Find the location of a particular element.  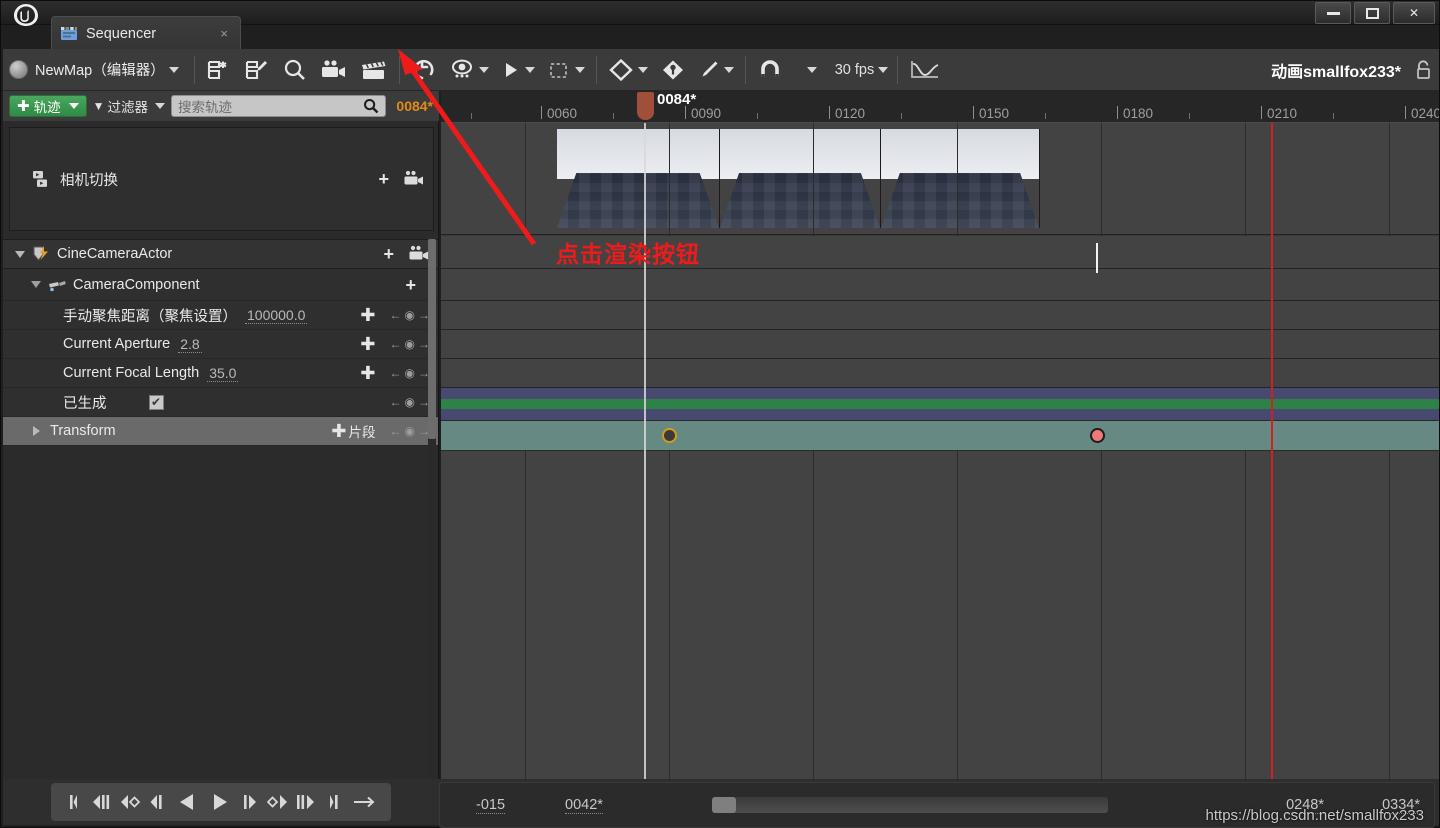

track-current-aperture: Current Aperture 2.8 ✚ ← ◉ → is located at coordinates (220, 344).